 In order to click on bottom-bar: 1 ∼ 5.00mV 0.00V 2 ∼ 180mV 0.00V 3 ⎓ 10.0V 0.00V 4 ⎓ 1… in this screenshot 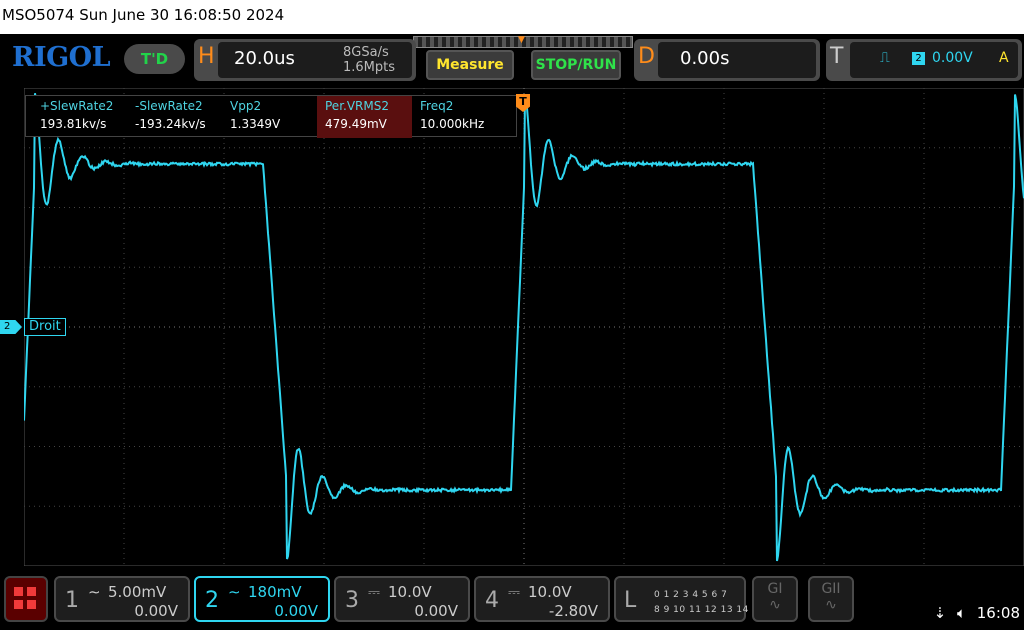, I will do `click(512, 601)`.